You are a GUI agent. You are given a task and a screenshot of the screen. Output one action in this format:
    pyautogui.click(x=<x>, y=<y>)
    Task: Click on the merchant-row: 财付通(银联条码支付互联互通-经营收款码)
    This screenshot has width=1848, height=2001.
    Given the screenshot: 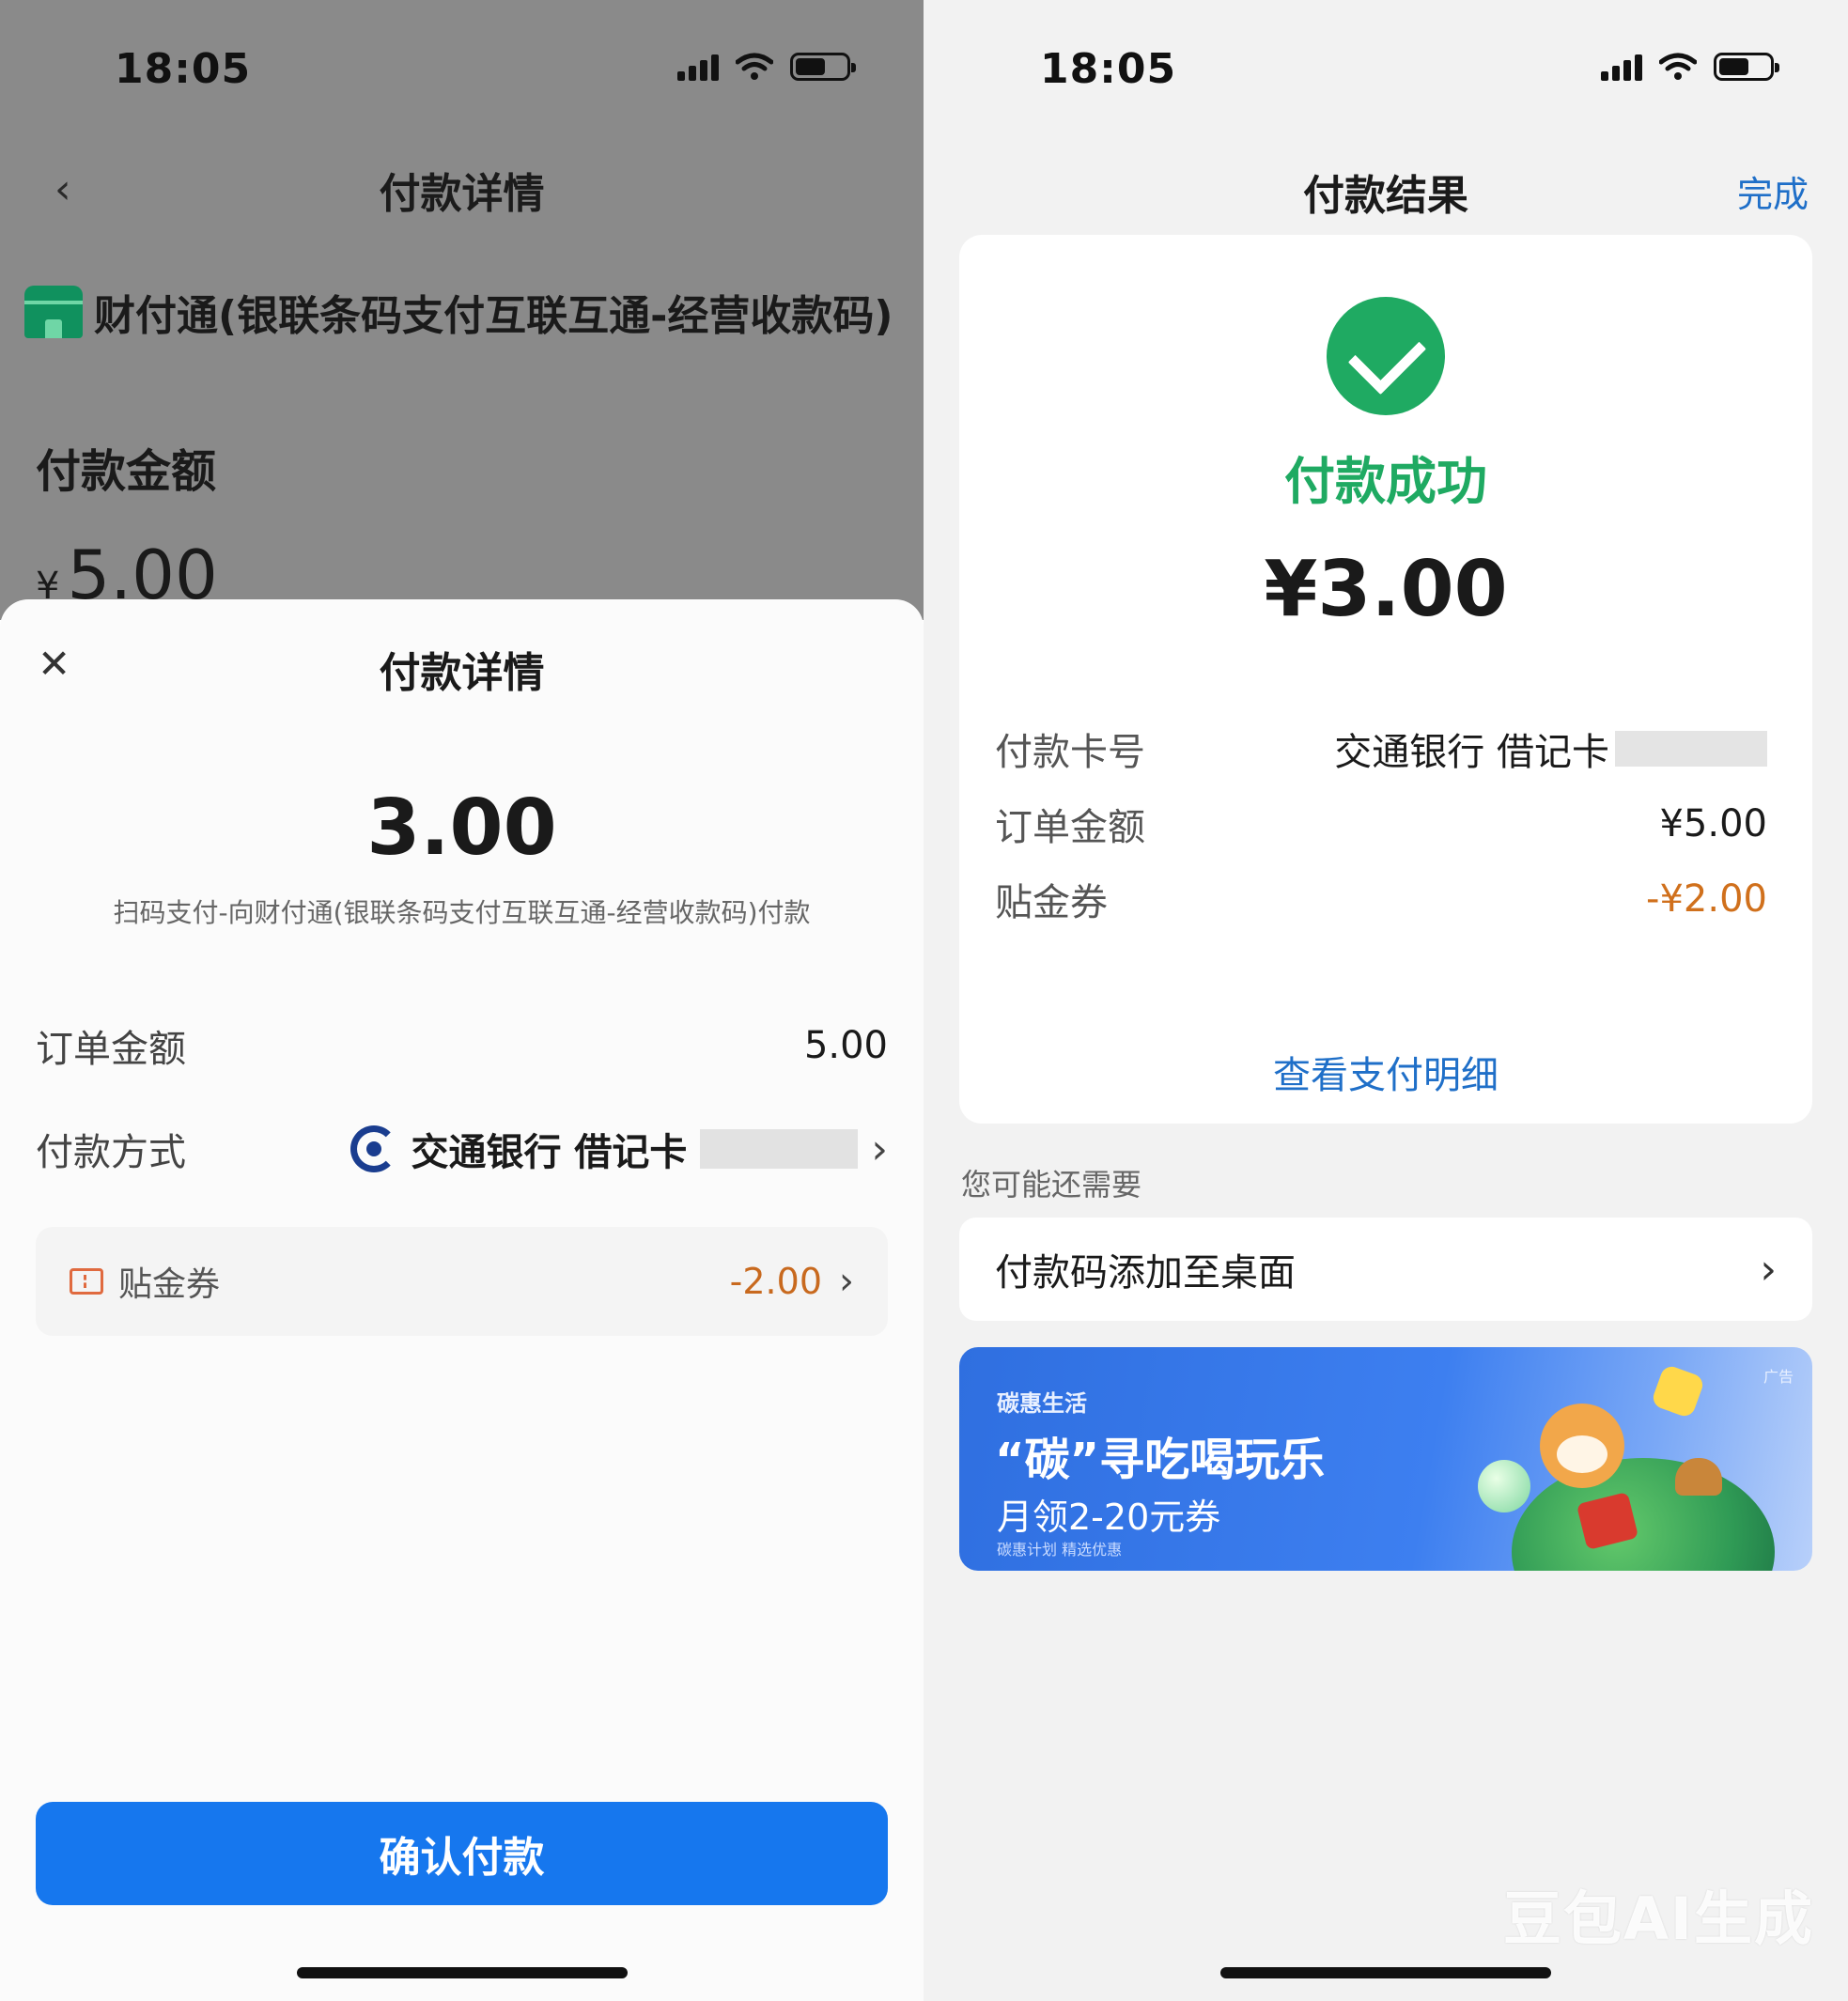 What is the action you would take?
    pyautogui.click(x=458, y=312)
    